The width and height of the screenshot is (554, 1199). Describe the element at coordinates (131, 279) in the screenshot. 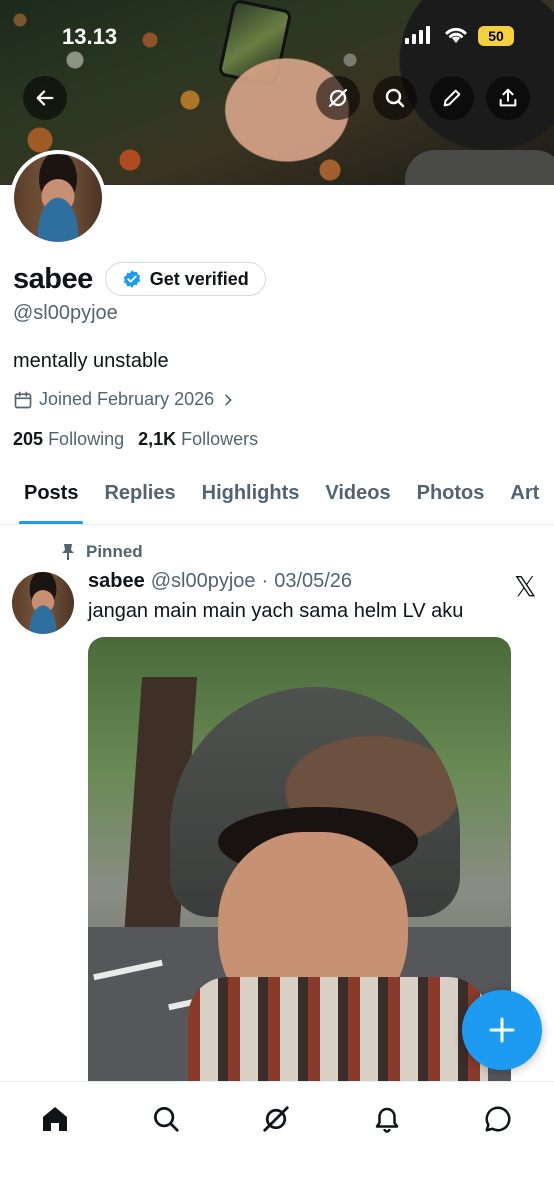

I see `verified-badge-icon` at that location.